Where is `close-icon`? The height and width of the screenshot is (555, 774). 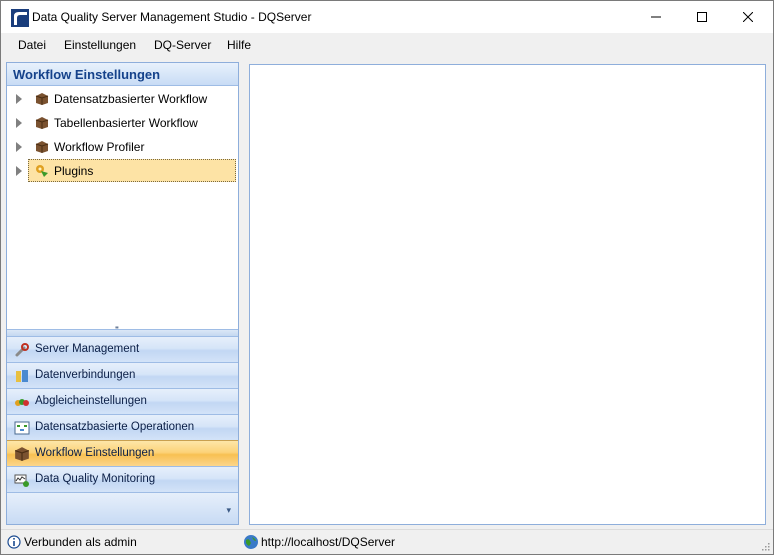
close-icon is located at coordinates (748, 17).